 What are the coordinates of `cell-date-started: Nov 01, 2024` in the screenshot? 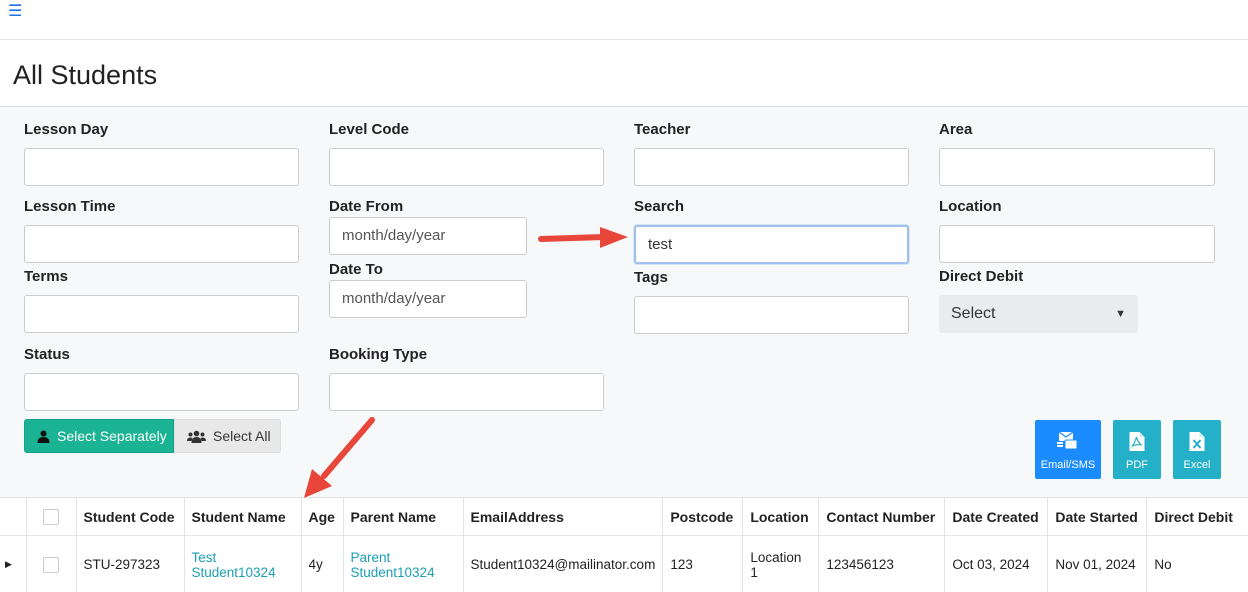 It's located at (1097, 563).